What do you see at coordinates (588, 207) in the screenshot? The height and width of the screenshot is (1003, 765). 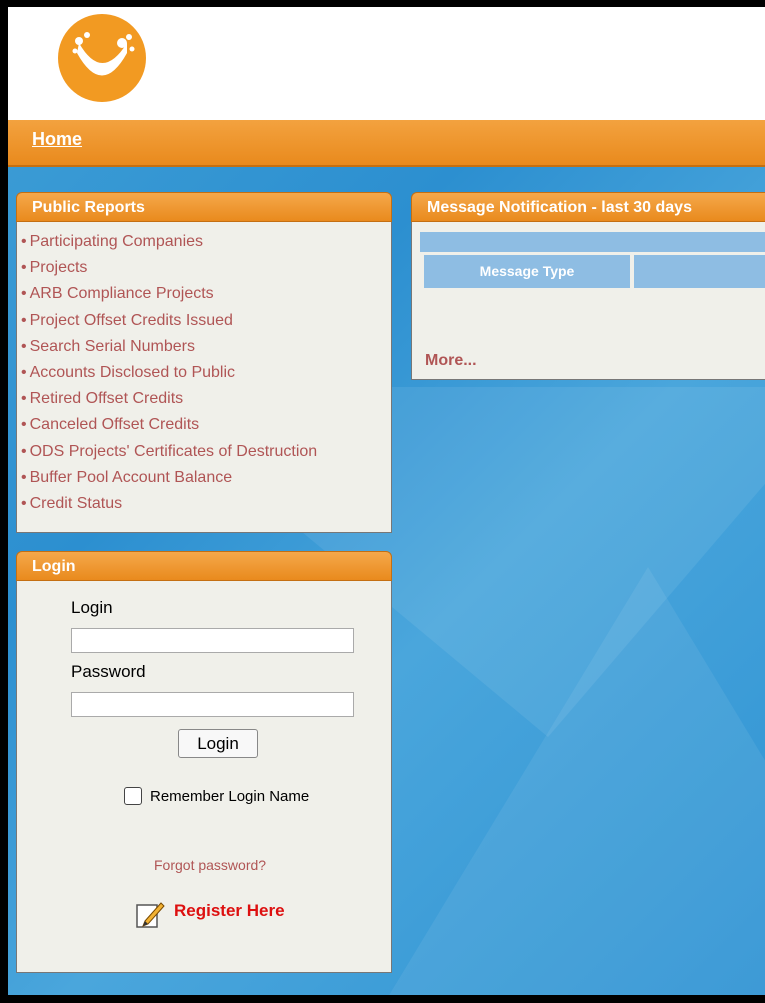 I see `message-notification-title: Message Notification - last 30 days` at bounding box center [588, 207].